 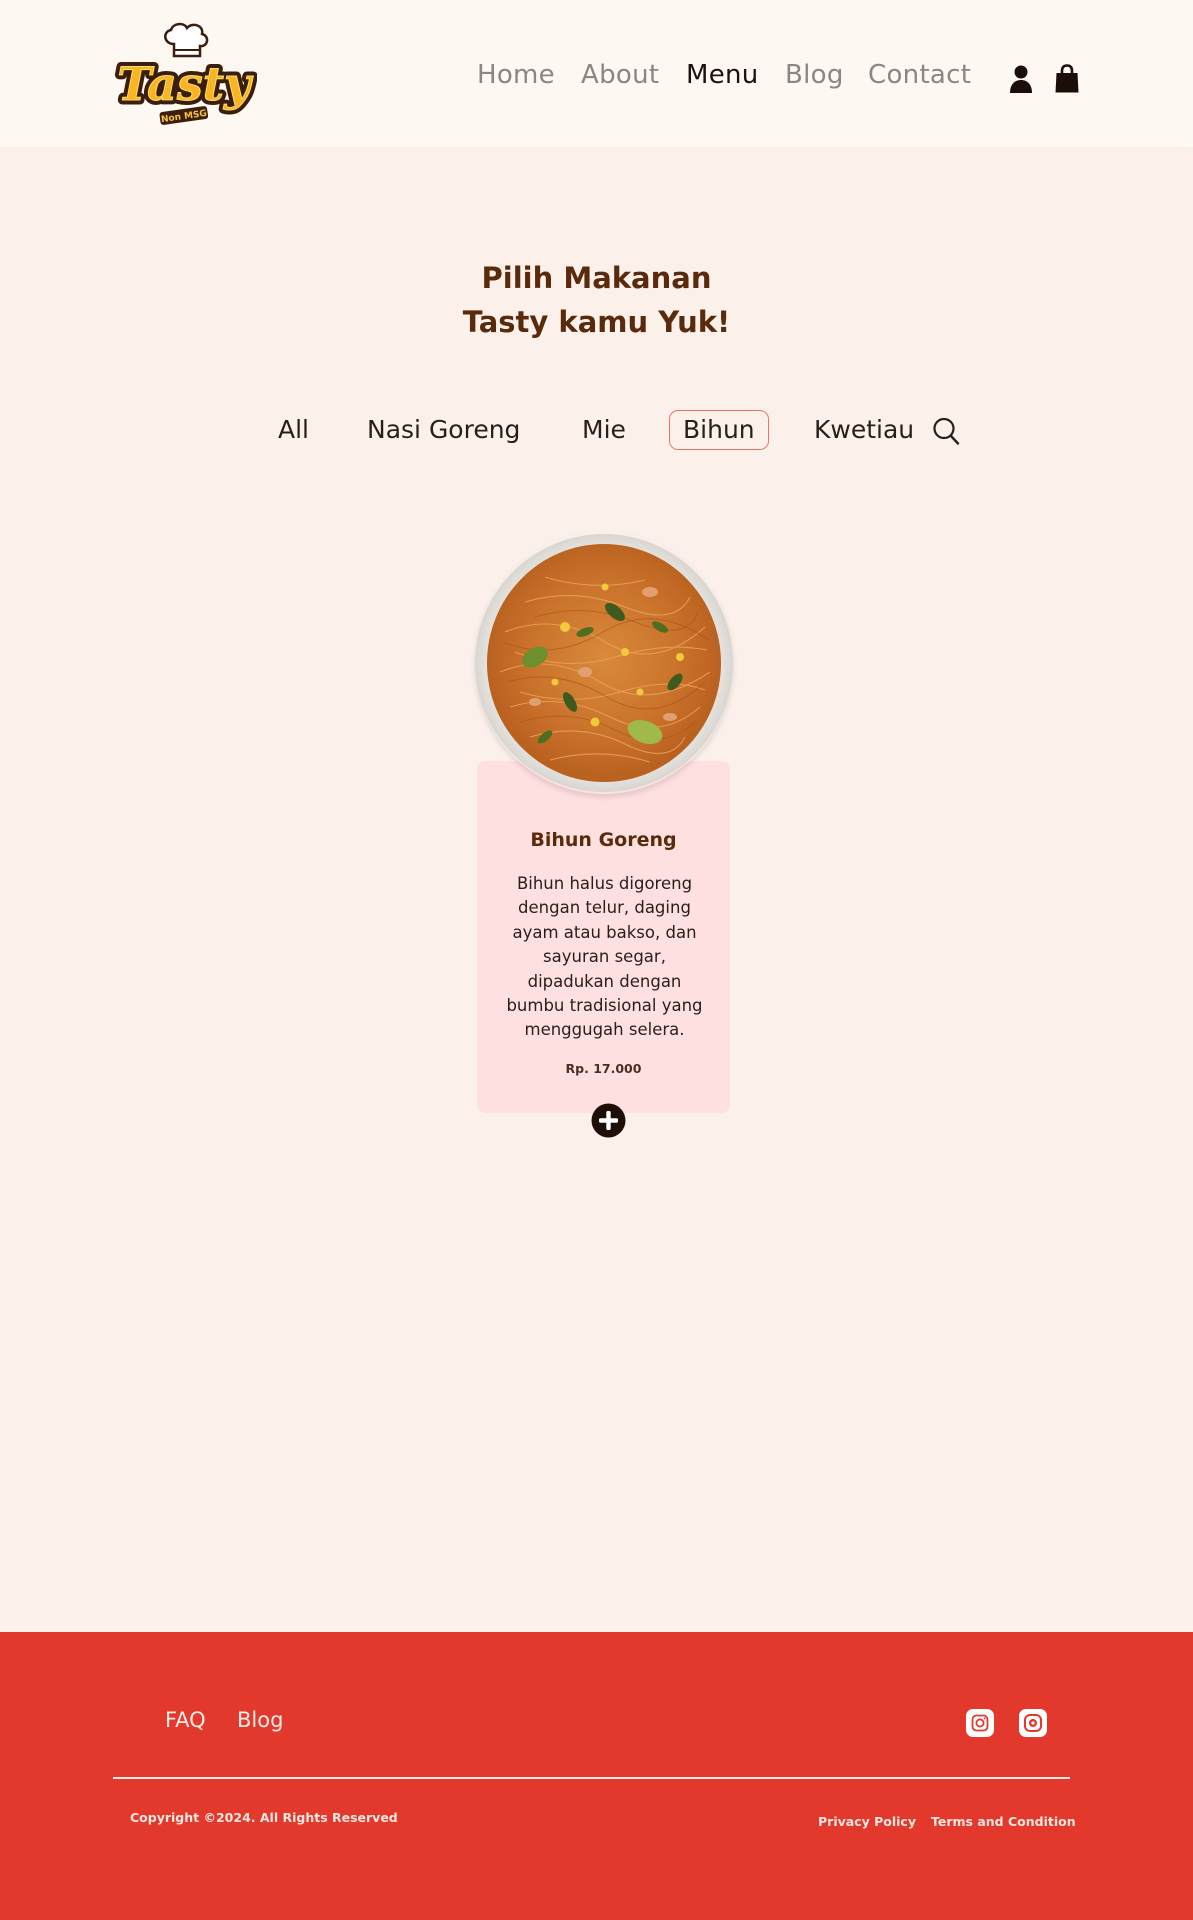 I want to click on nav-menu: Menu, so click(x=722, y=75).